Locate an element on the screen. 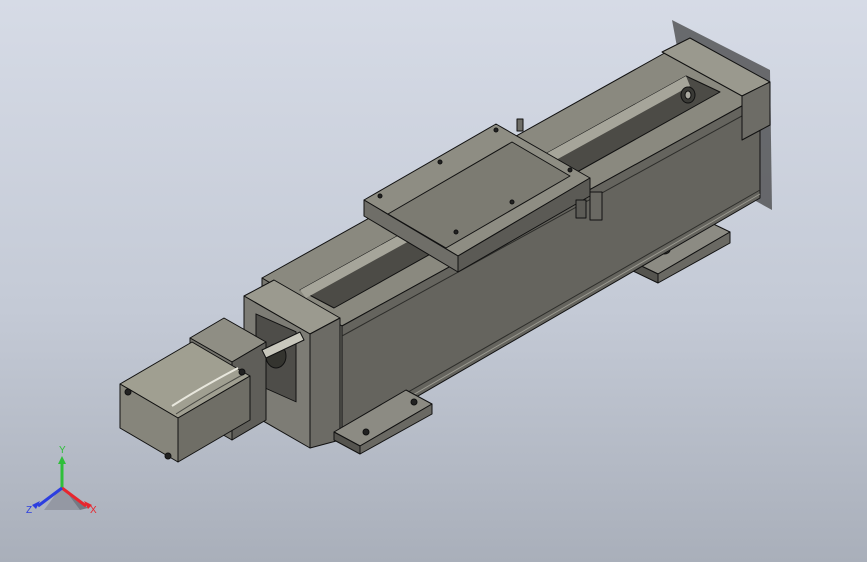 The width and height of the screenshot is (867, 562). triad-graphic is located at coordinates (62, 483).